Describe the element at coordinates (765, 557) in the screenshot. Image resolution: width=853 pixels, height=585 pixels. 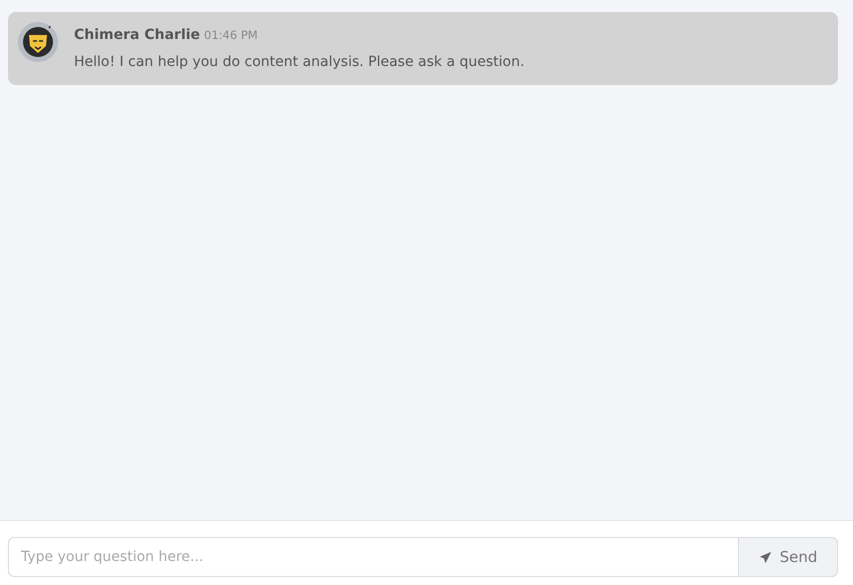
I see `send-icon` at that location.